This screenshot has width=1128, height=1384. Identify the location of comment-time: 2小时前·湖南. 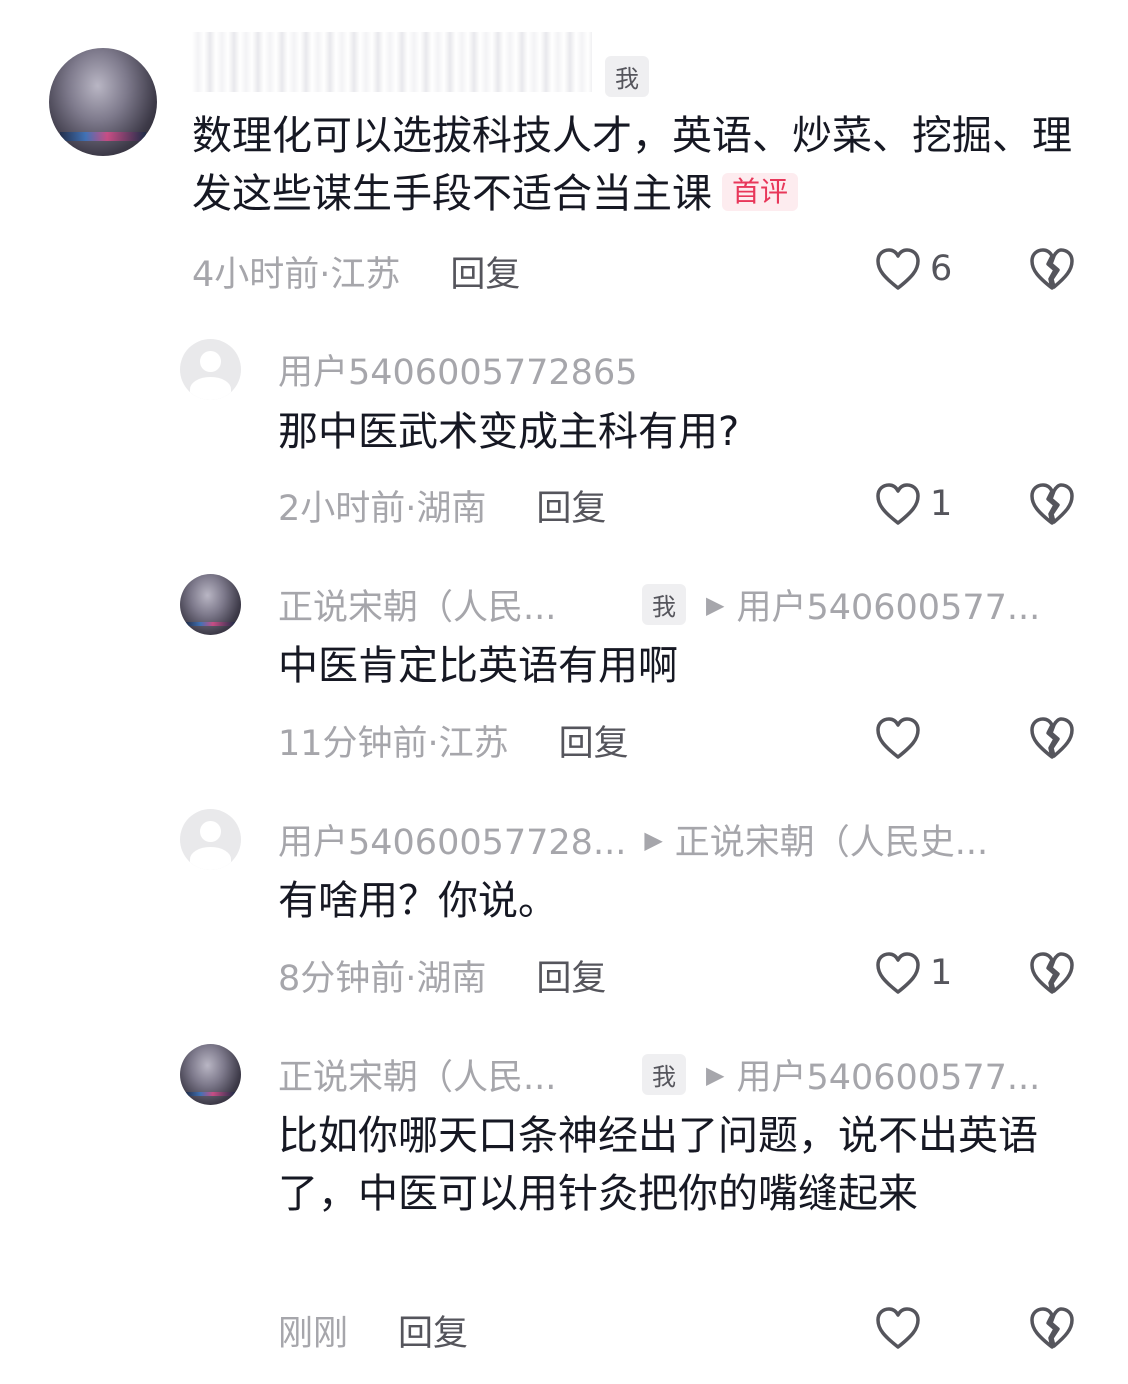
(382, 509).